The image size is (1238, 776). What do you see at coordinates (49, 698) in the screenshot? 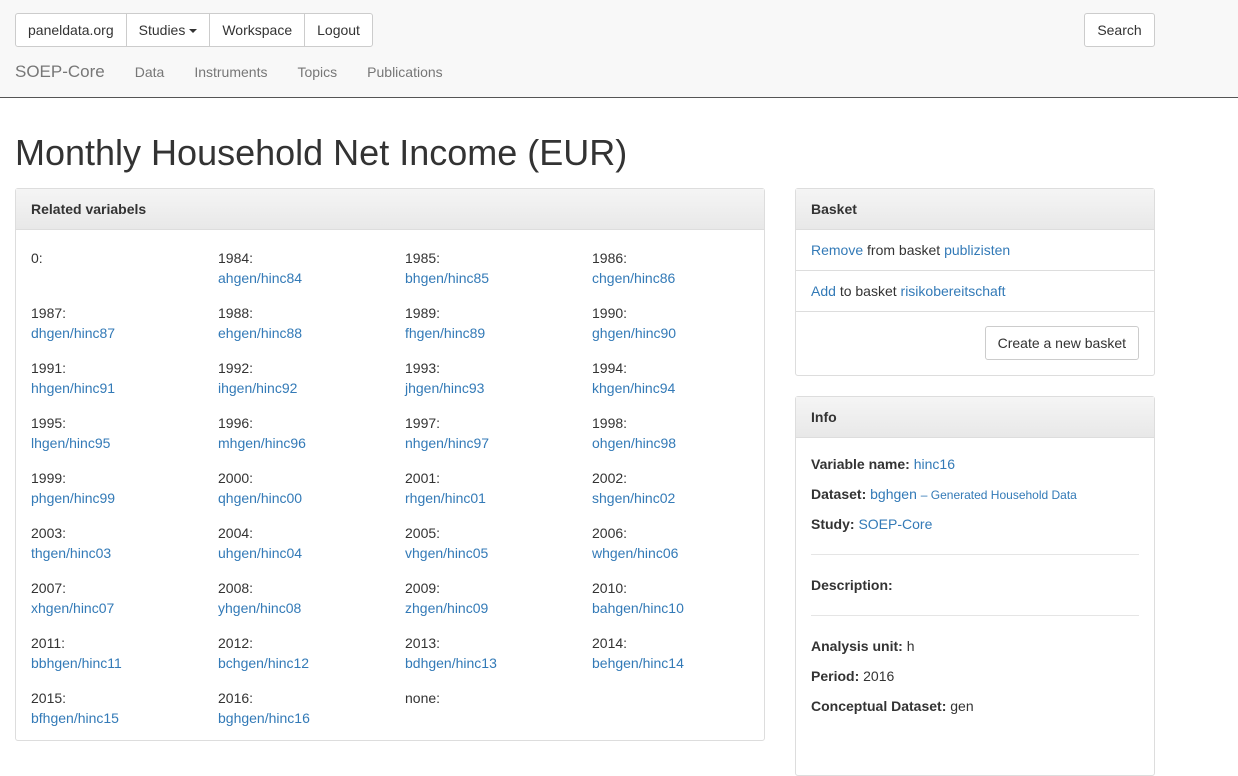
I see `related-variable-year: 2015:` at bounding box center [49, 698].